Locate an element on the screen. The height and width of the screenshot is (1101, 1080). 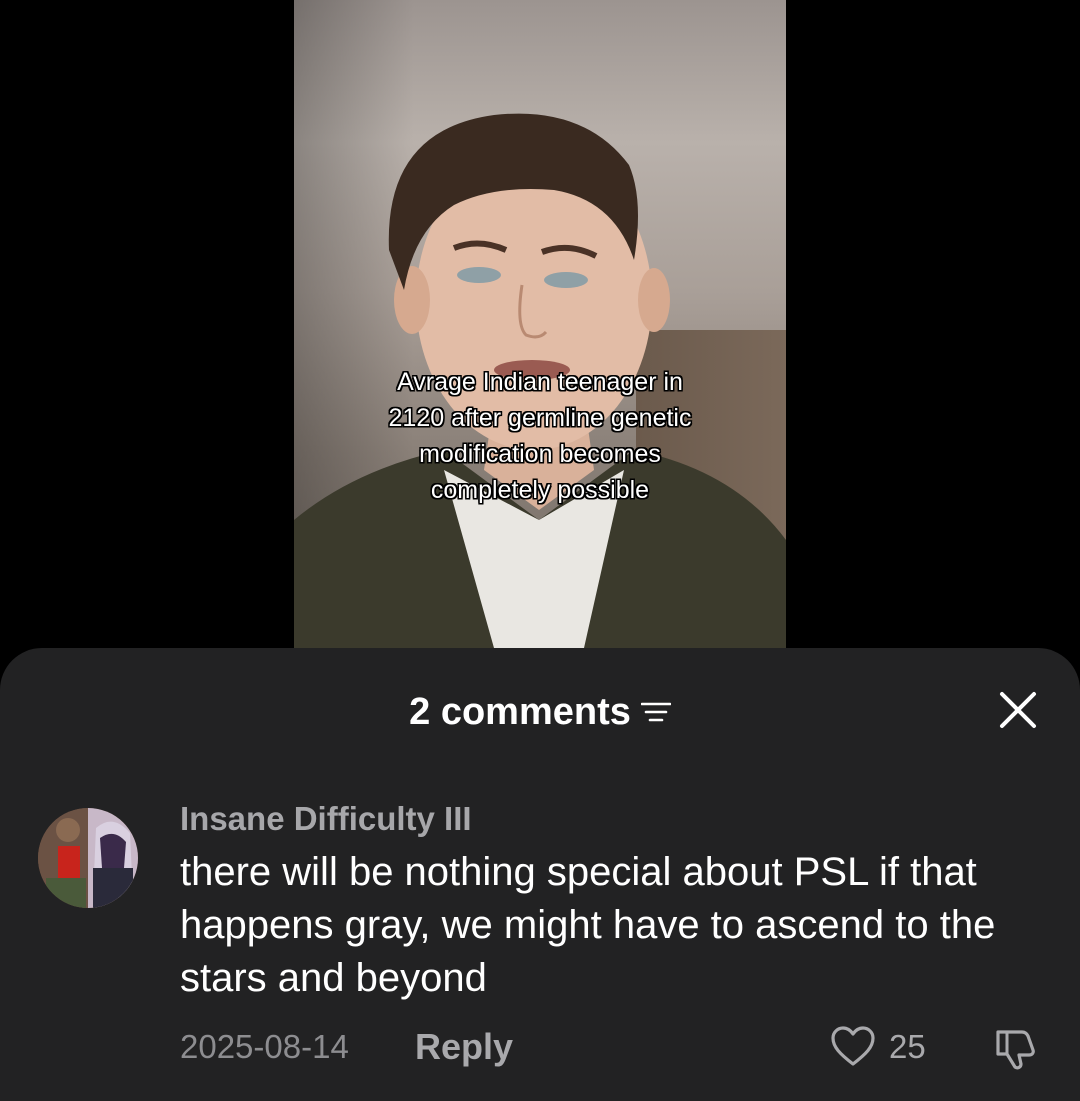
comments-count-title: 2 comments is located at coordinates (520, 711).